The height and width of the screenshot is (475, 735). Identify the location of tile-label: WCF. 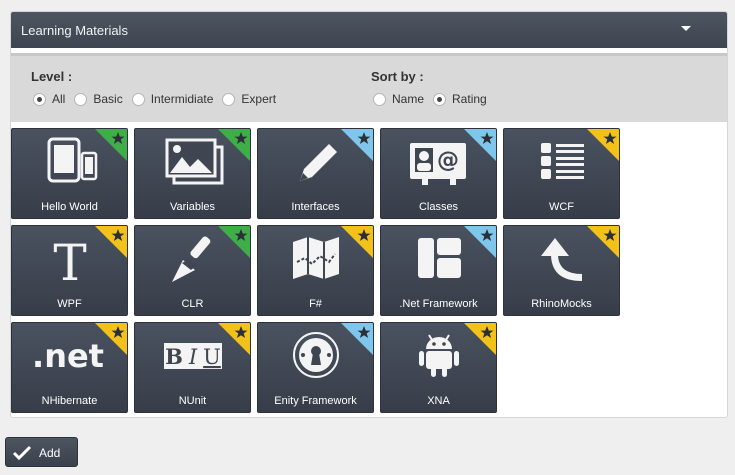
(561, 207).